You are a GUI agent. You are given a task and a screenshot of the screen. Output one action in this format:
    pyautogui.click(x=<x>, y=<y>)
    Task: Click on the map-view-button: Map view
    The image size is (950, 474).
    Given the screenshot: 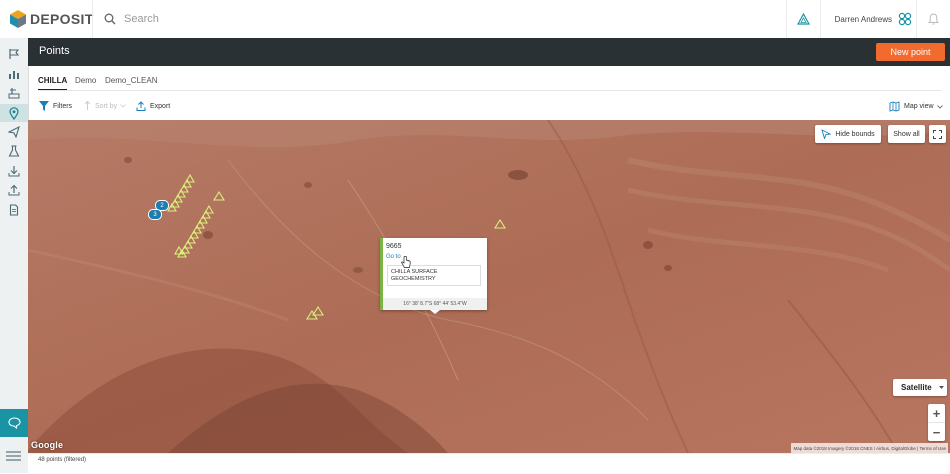 What is the action you would take?
    pyautogui.click(x=918, y=106)
    